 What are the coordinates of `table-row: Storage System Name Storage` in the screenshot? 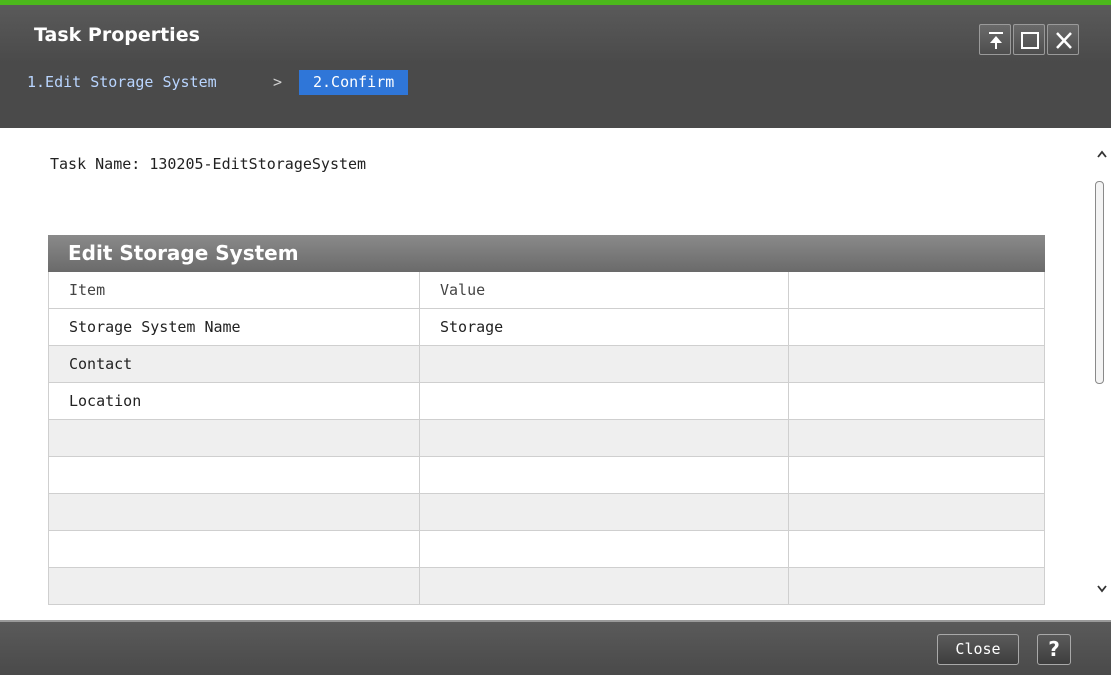 It's located at (546, 327).